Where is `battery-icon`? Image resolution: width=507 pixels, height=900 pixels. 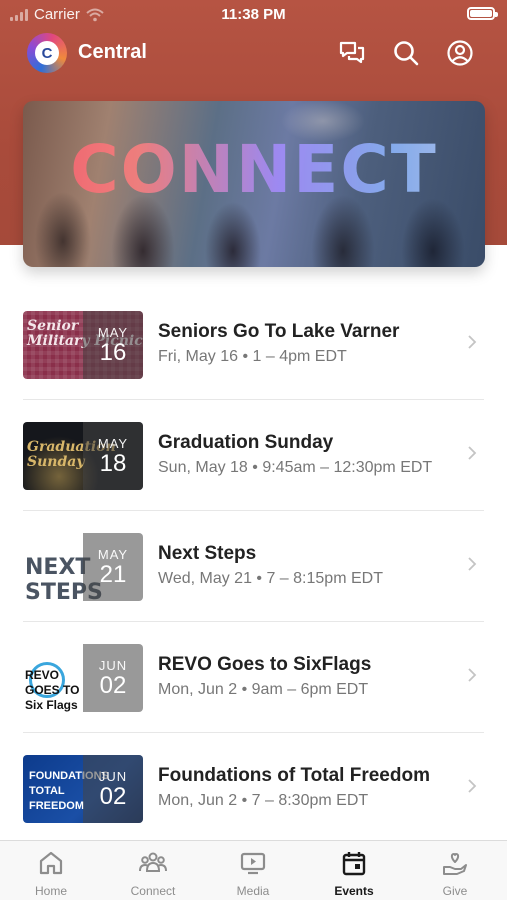 battery-icon is located at coordinates (482, 13).